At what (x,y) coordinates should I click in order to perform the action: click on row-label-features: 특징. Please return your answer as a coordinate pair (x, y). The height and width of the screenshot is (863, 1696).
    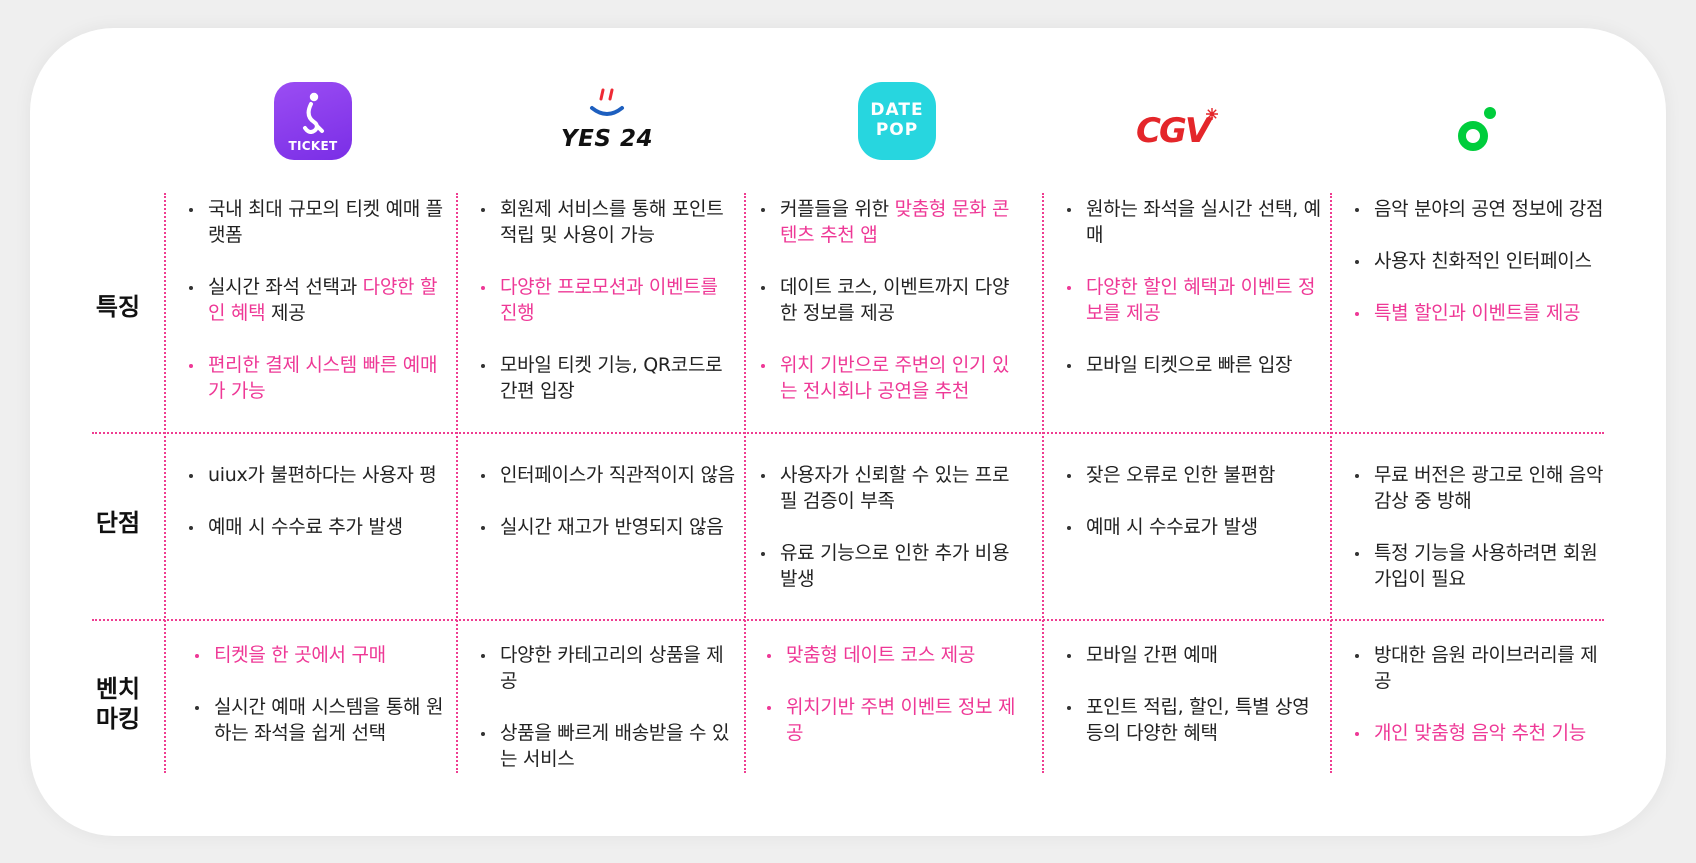
    Looking at the image, I should click on (118, 307).